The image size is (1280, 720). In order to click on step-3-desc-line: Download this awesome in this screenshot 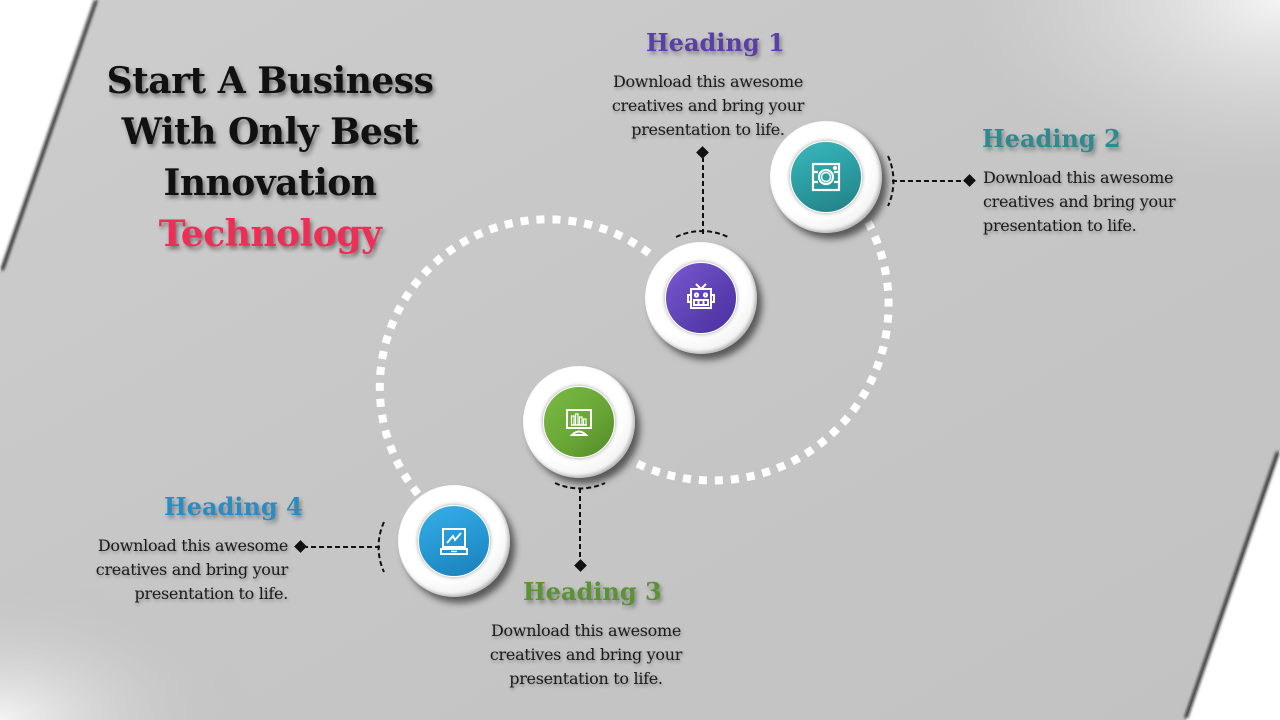, I will do `click(586, 630)`.